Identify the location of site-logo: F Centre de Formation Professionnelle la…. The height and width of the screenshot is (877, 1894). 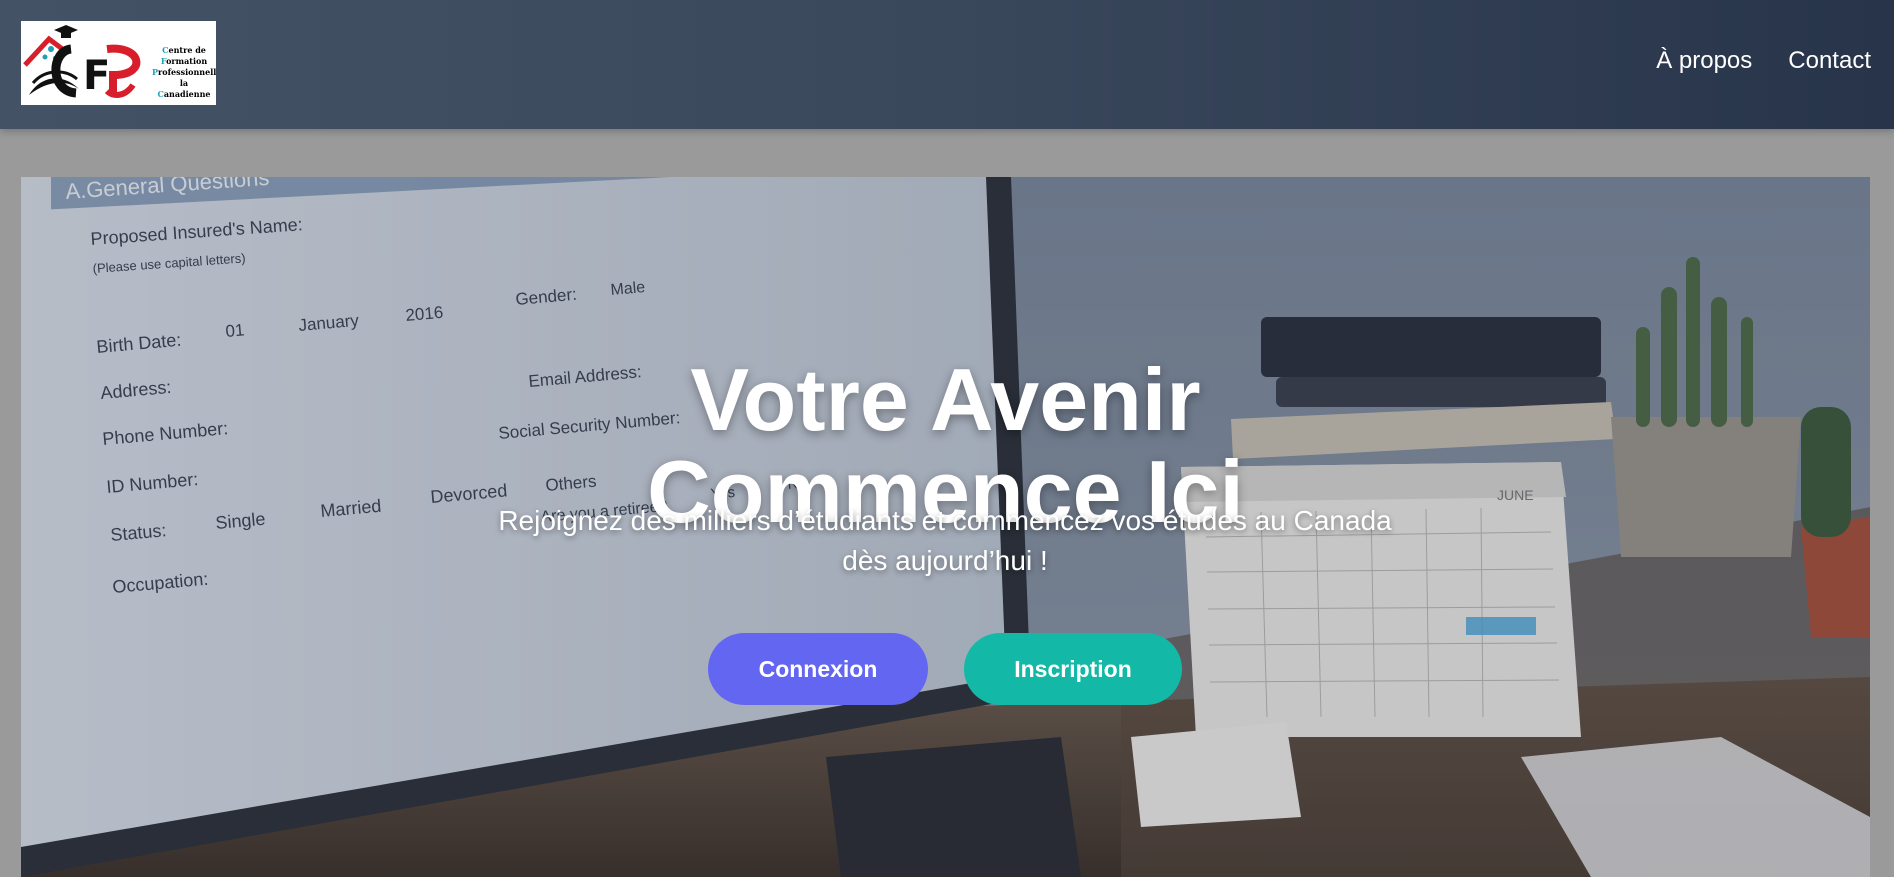
(118, 63).